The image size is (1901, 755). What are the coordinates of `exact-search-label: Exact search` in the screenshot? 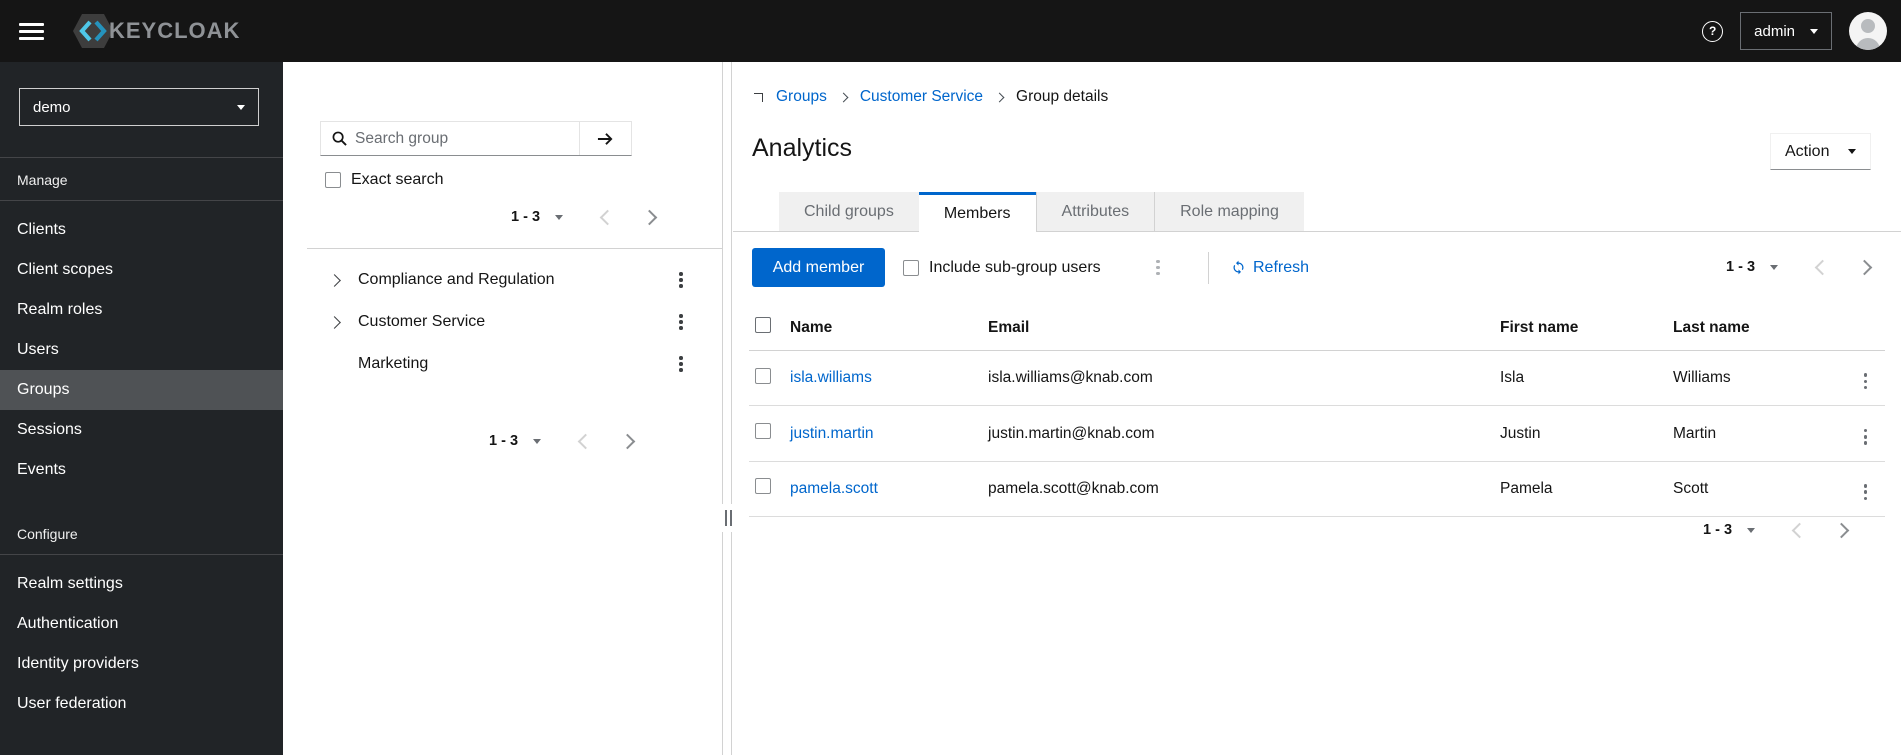 It's located at (397, 179).